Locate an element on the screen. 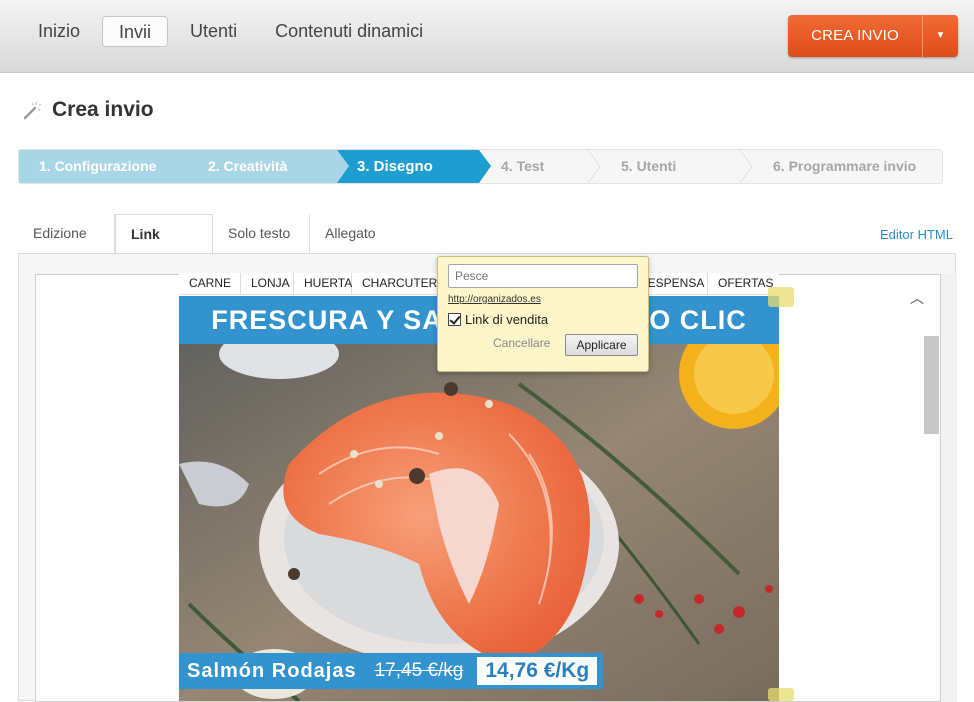 The height and width of the screenshot is (702, 974). page-title: Crea invio is located at coordinates (103, 109).